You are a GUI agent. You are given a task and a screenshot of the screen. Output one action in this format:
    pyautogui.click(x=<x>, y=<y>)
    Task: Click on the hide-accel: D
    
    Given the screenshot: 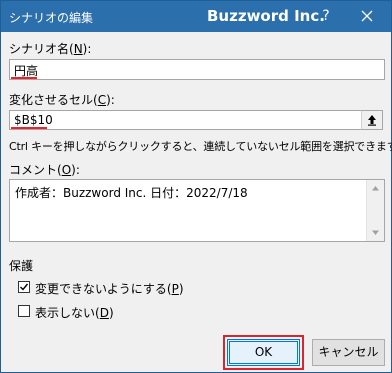 What is the action you would take?
    pyautogui.click(x=104, y=313)
    